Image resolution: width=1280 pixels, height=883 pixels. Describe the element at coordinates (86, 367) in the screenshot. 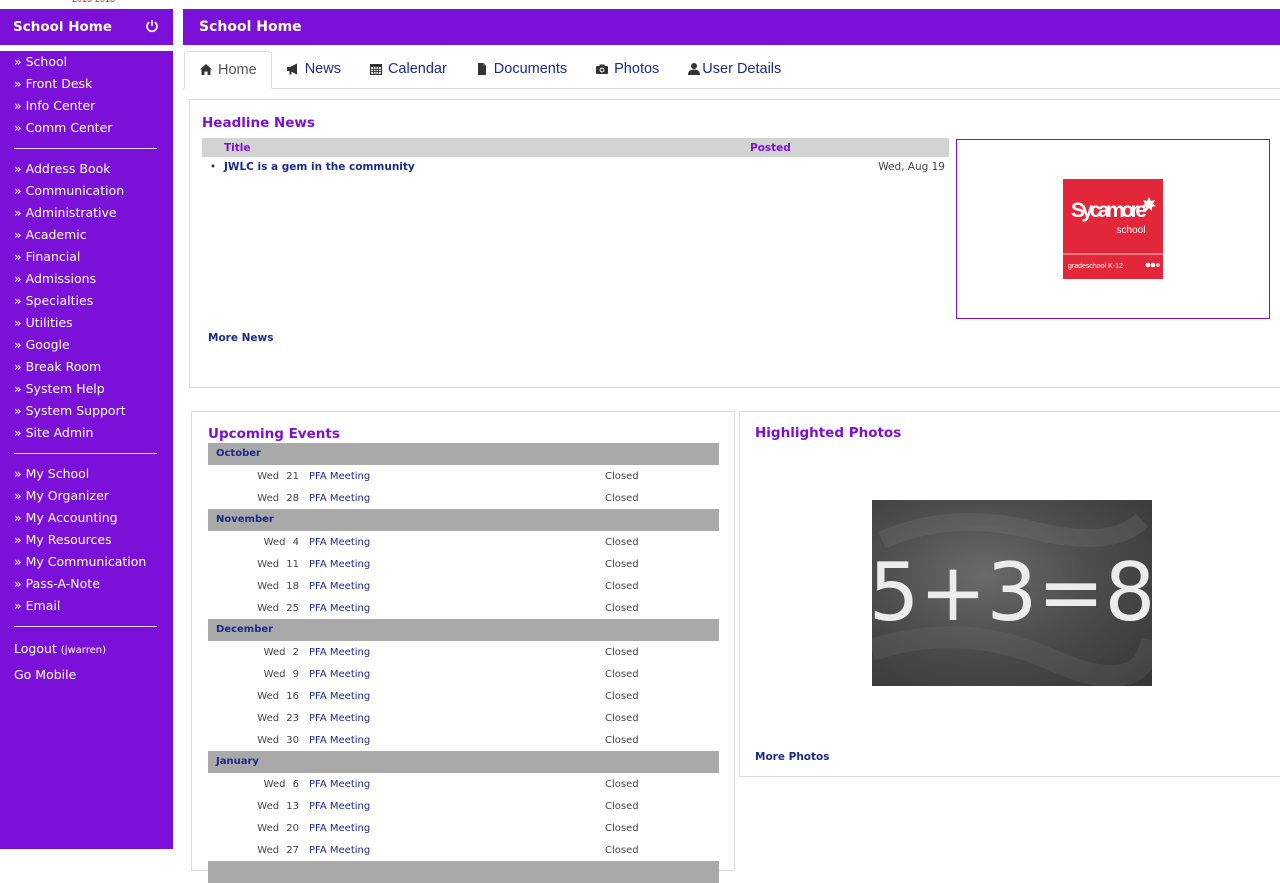

I see `sidebar-item-break-room: » Break Room` at that location.